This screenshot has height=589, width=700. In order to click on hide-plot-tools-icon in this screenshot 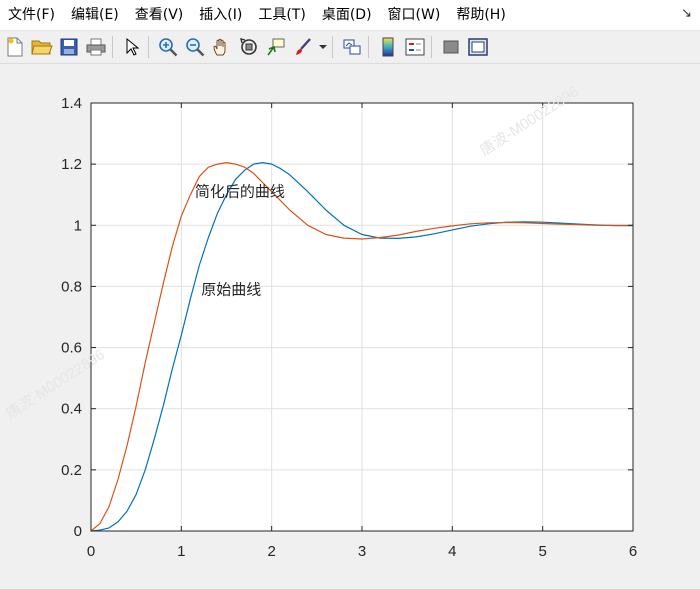, I will do `click(451, 47)`.